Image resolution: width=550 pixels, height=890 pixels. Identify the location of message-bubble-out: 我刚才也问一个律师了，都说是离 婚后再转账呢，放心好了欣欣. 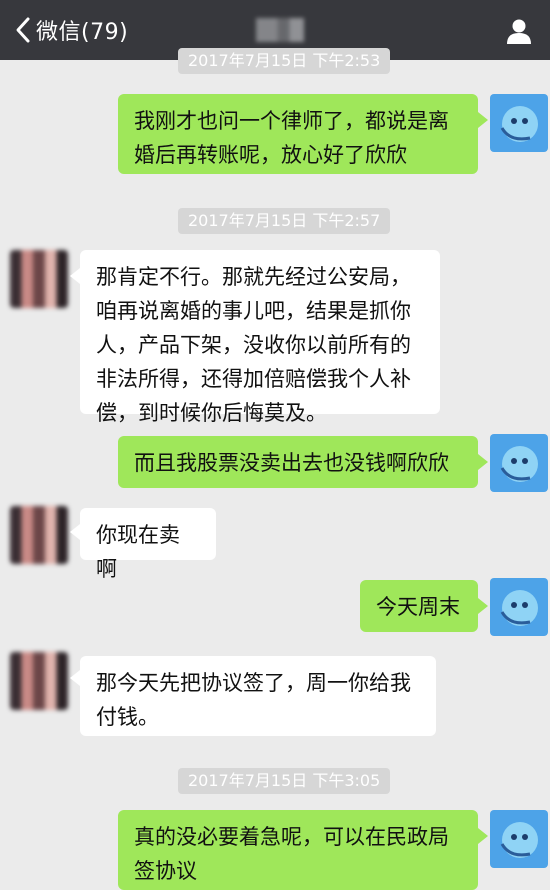
(298, 134).